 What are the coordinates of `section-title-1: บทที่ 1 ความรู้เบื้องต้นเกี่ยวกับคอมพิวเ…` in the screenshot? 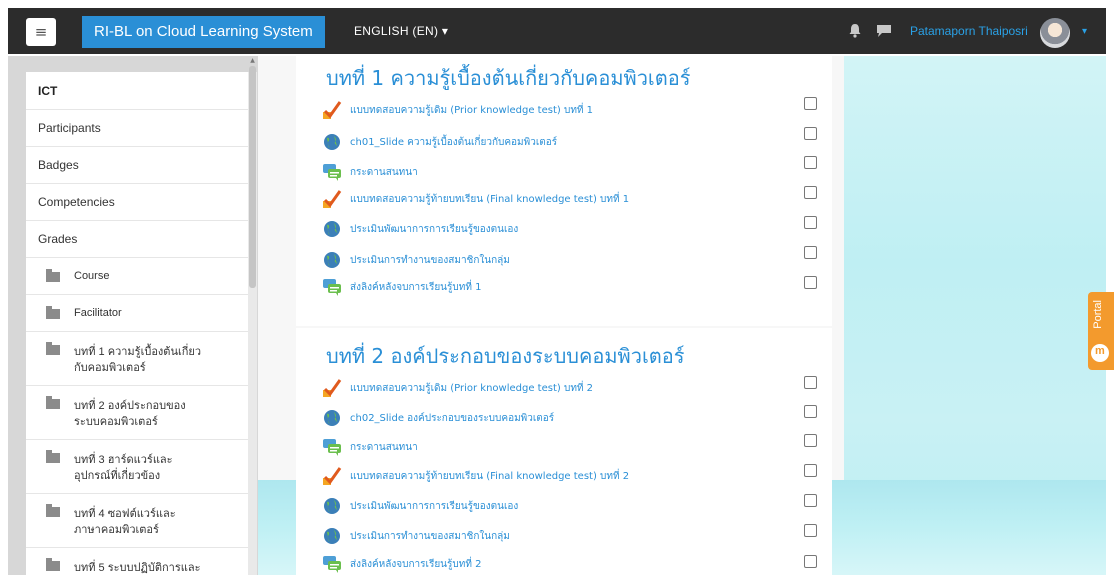 It's located at (508, 78).